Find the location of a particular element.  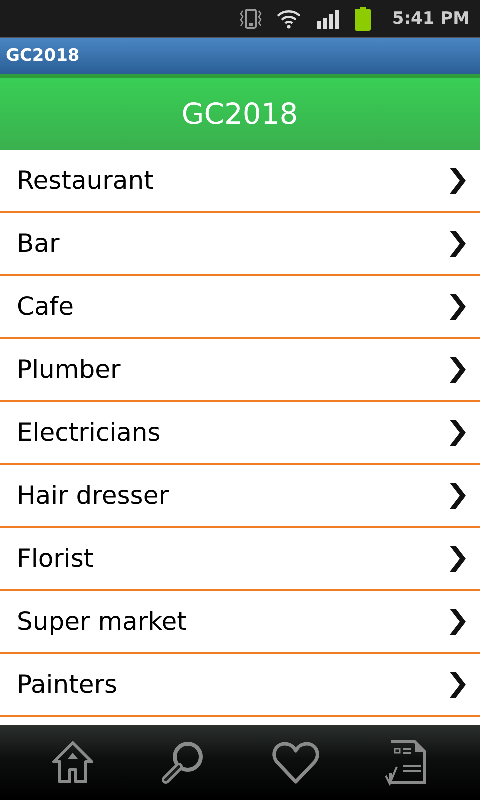

list-item: Electricians is located at coordinates (240, 433).